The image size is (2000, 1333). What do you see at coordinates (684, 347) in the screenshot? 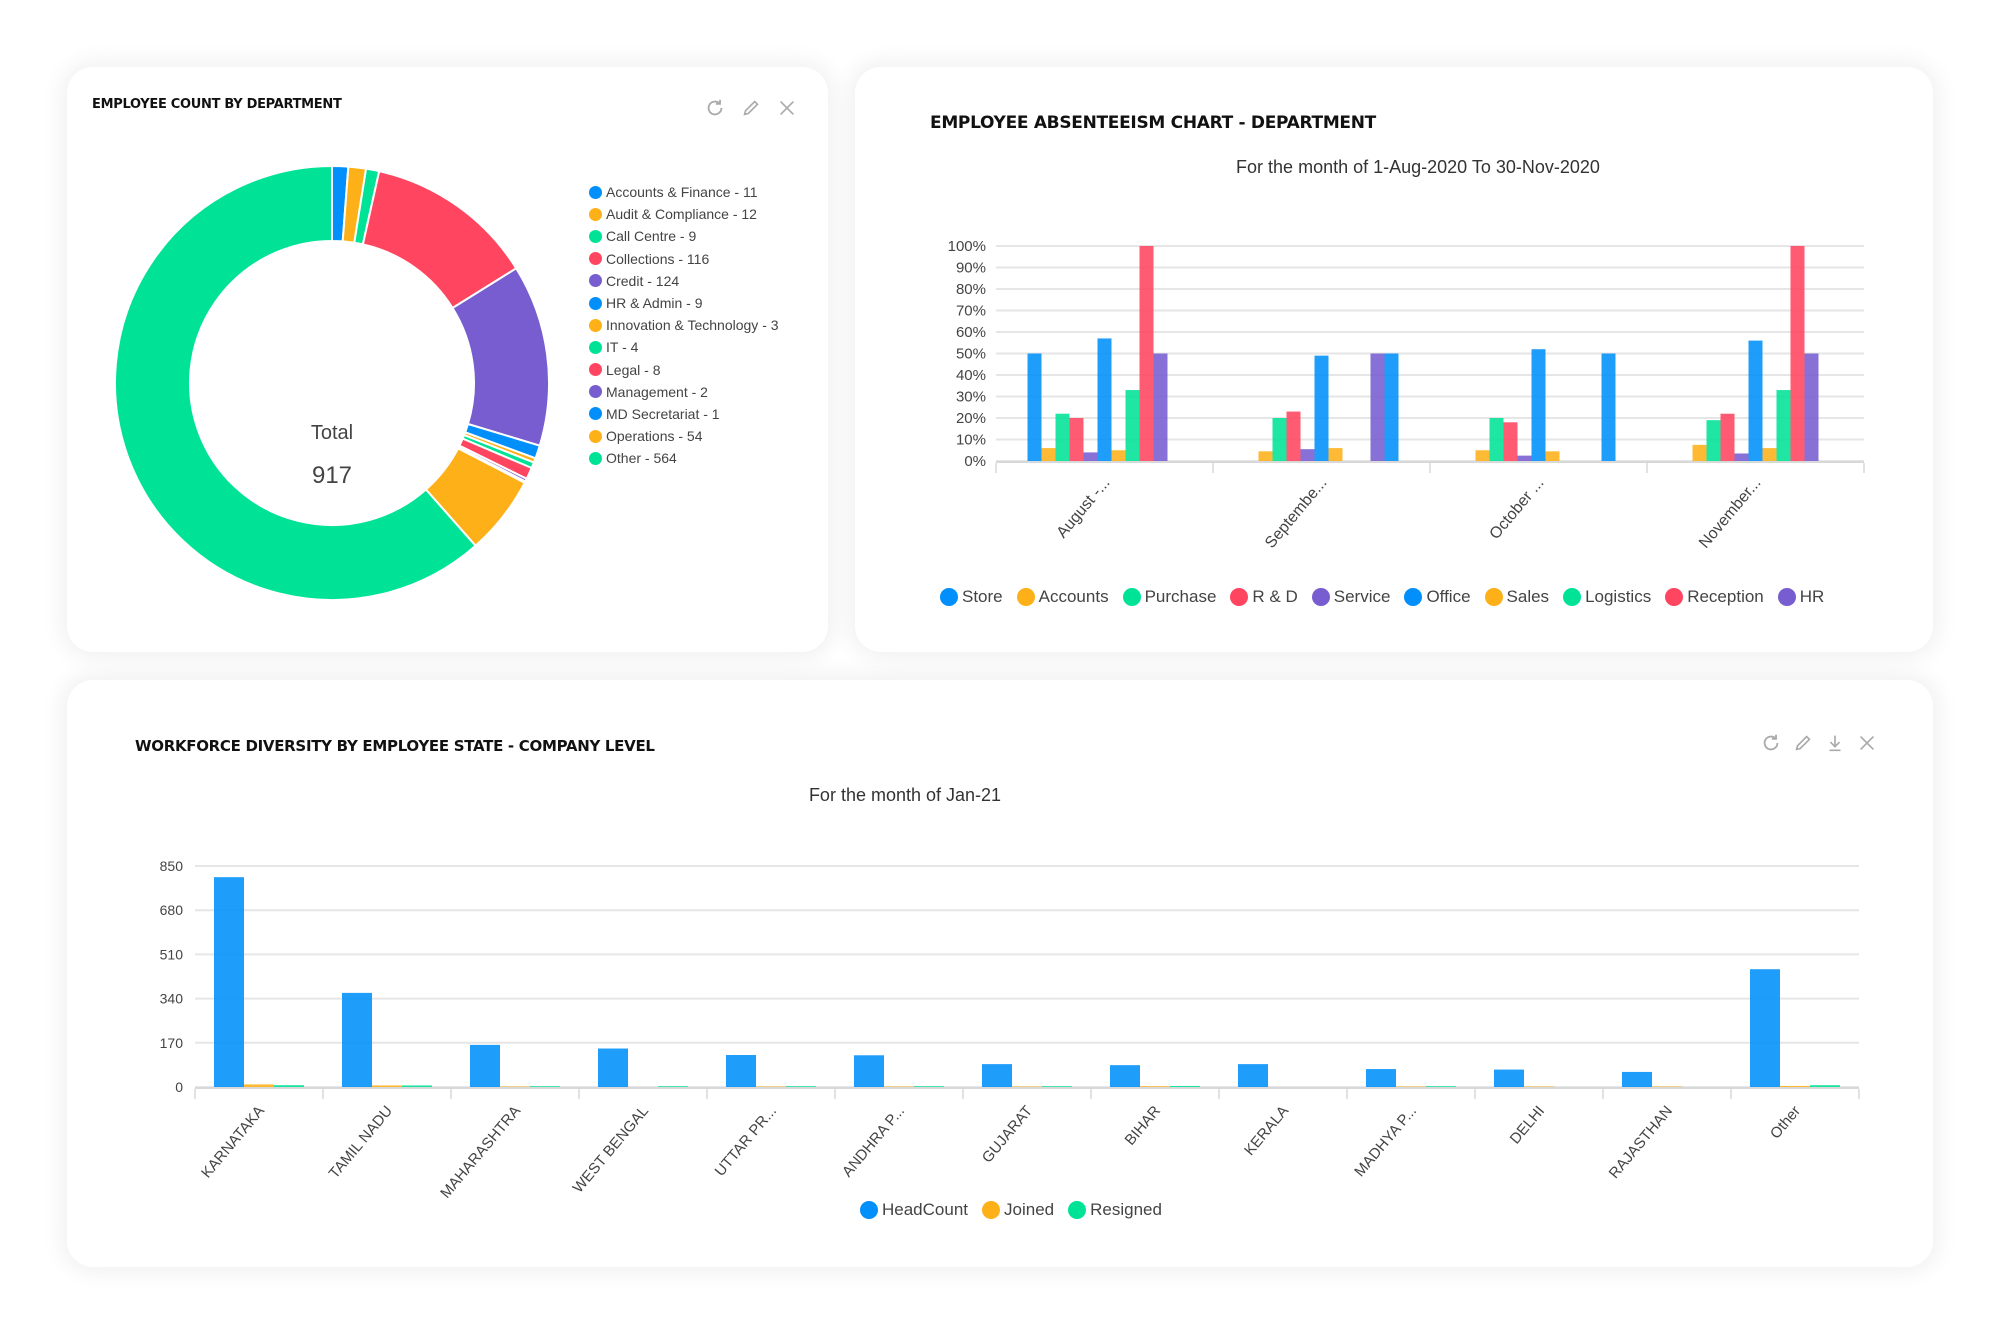
I see `legend-item-it: IT - 4` at bounding box center [684, 347].